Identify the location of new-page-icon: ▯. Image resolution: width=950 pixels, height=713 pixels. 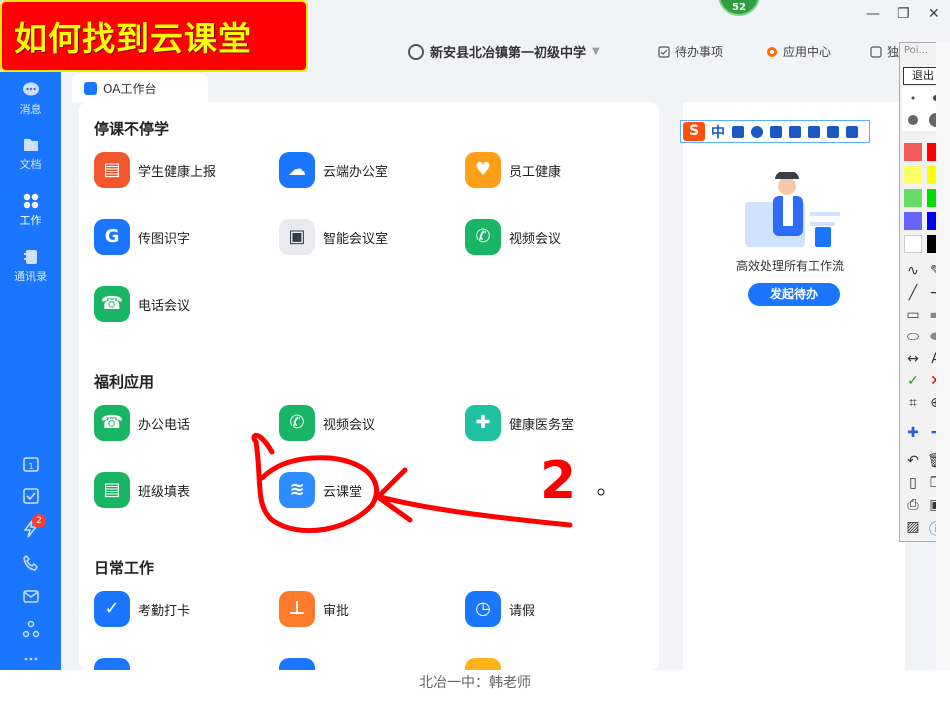
(913, 483).